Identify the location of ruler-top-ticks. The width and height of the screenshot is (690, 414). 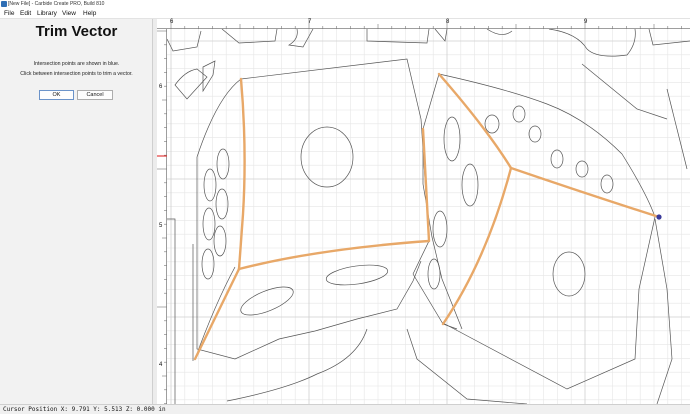
(426, 24).